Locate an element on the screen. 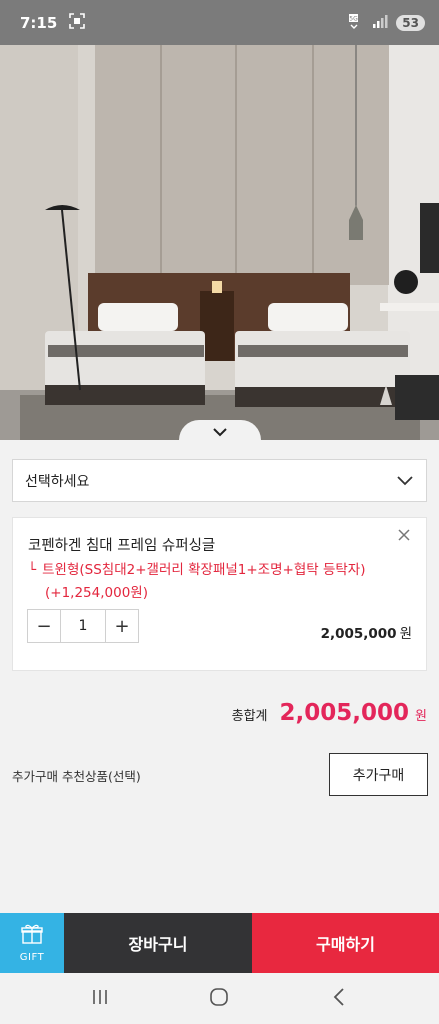  remove-item-button is located at coordinates (404, 536).